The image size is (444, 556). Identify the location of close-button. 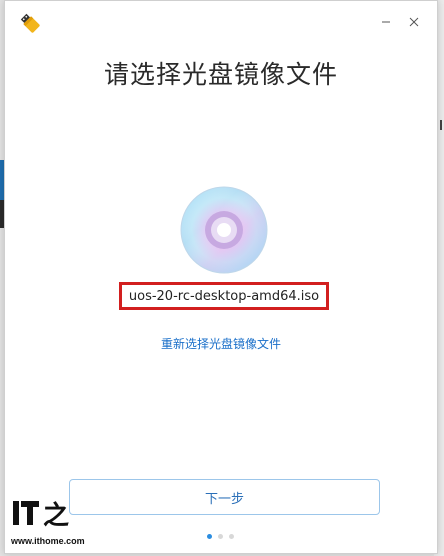
(414, 22).